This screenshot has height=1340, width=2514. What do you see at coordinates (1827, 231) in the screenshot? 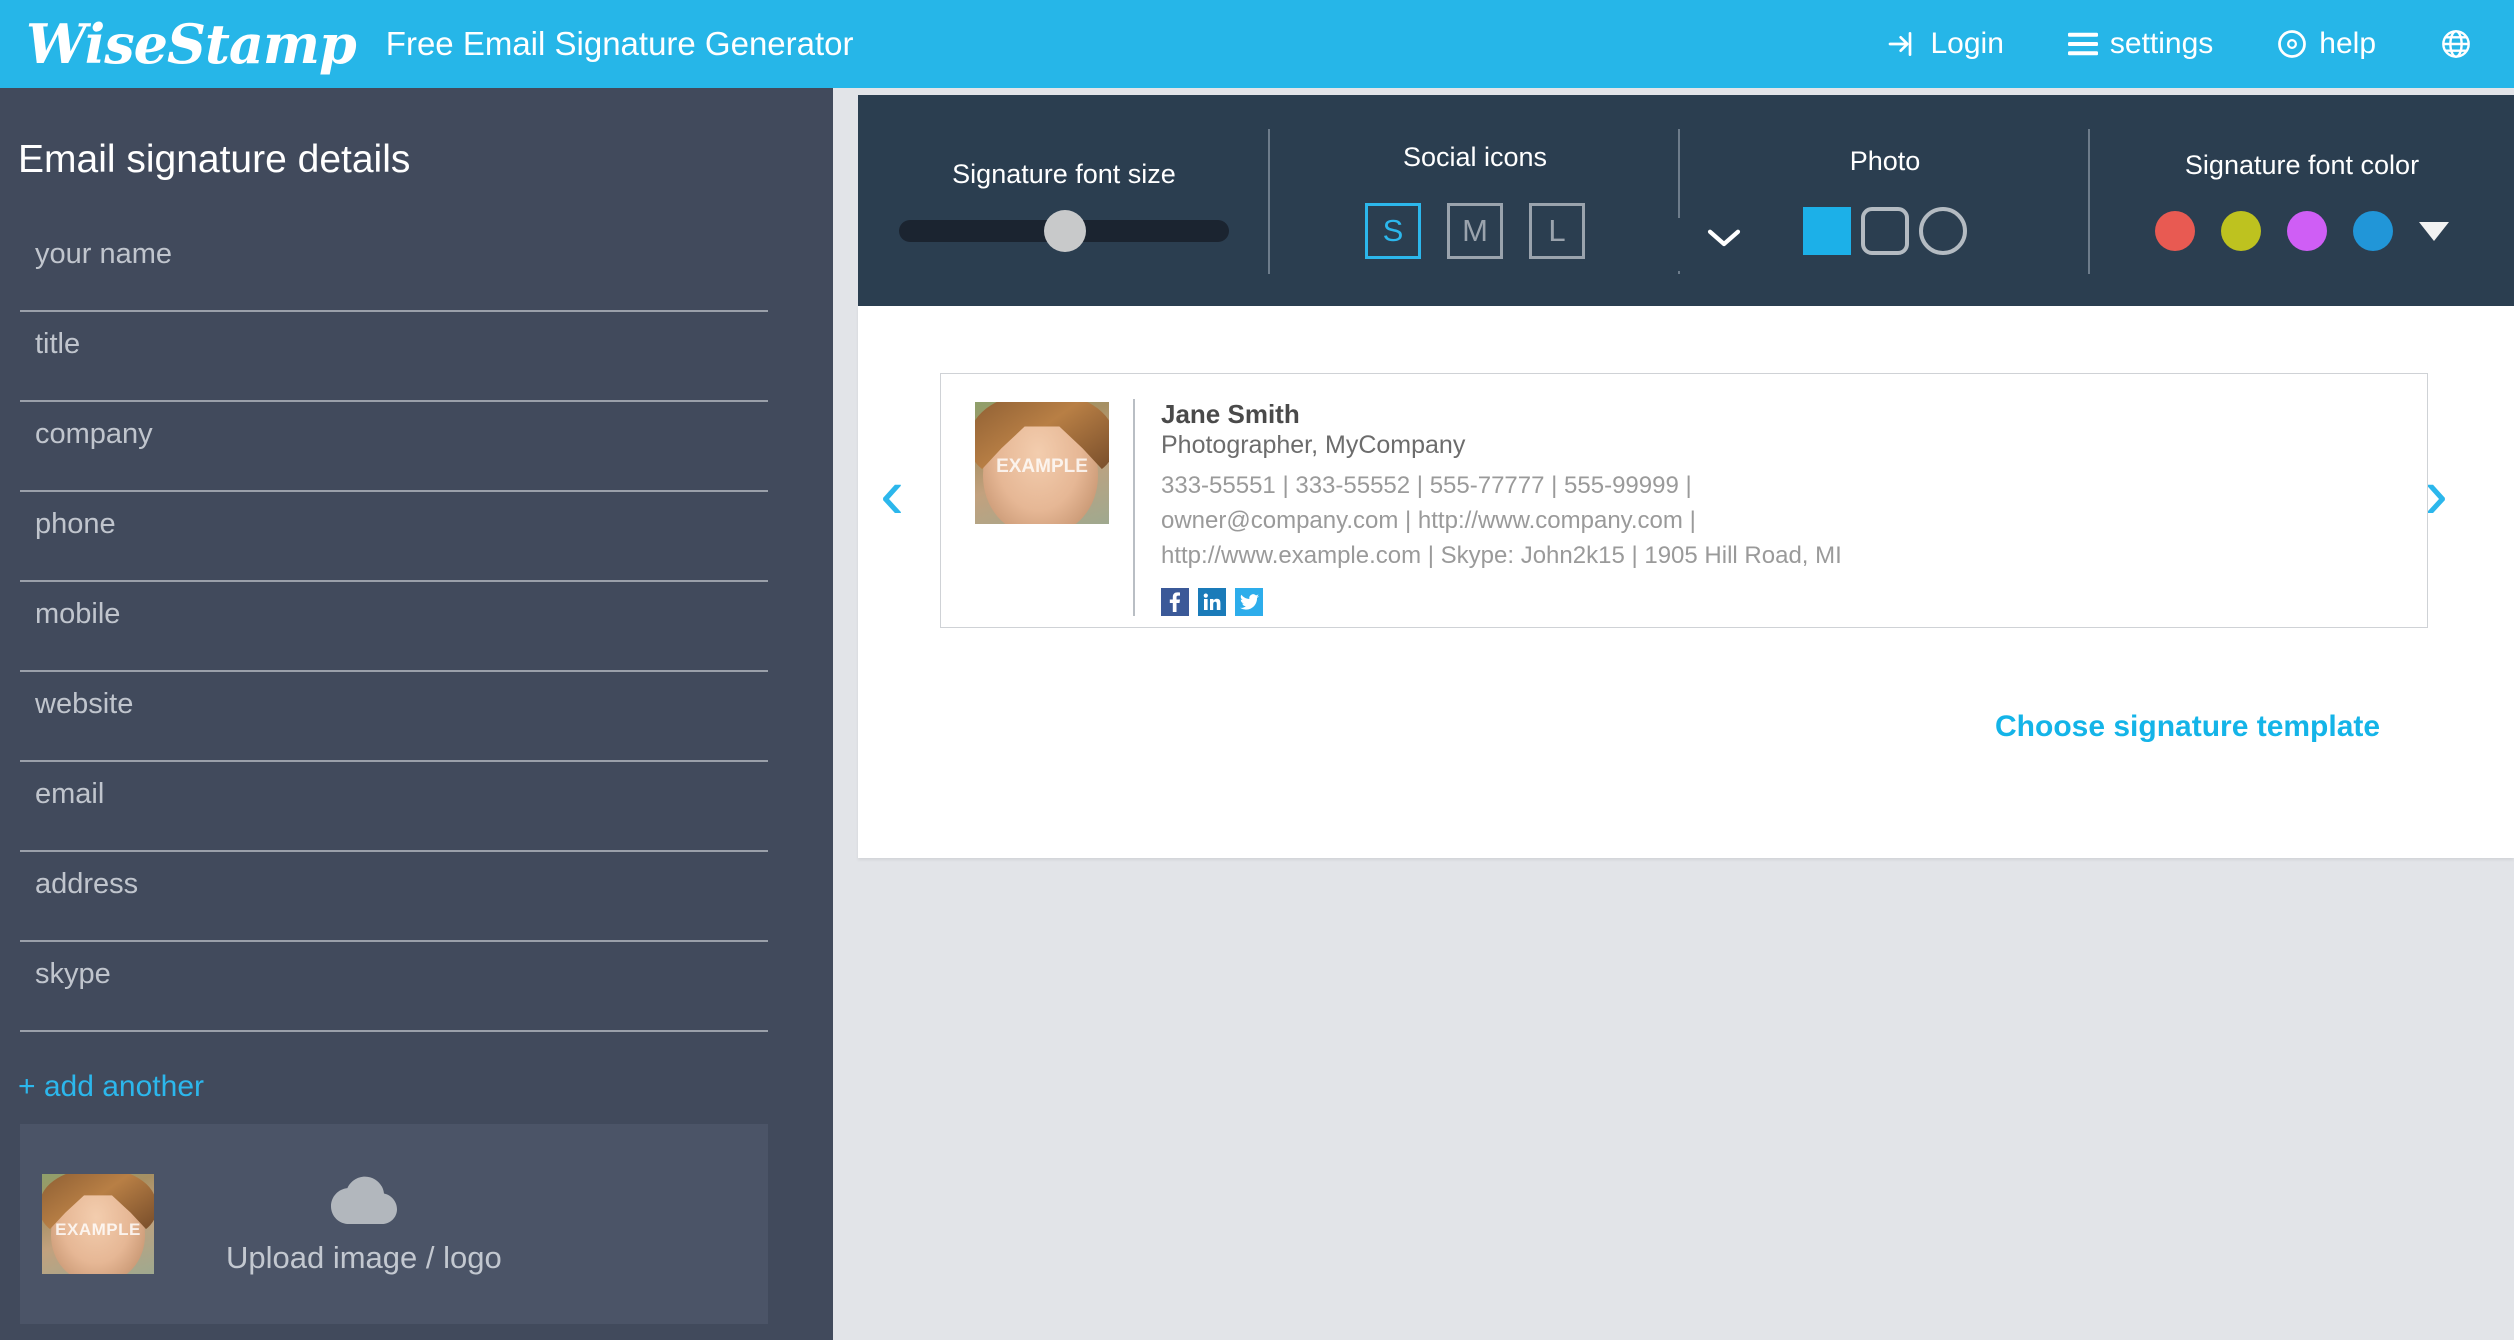
I see `photo-shape-square-button` at bounding box center [1827, 231].